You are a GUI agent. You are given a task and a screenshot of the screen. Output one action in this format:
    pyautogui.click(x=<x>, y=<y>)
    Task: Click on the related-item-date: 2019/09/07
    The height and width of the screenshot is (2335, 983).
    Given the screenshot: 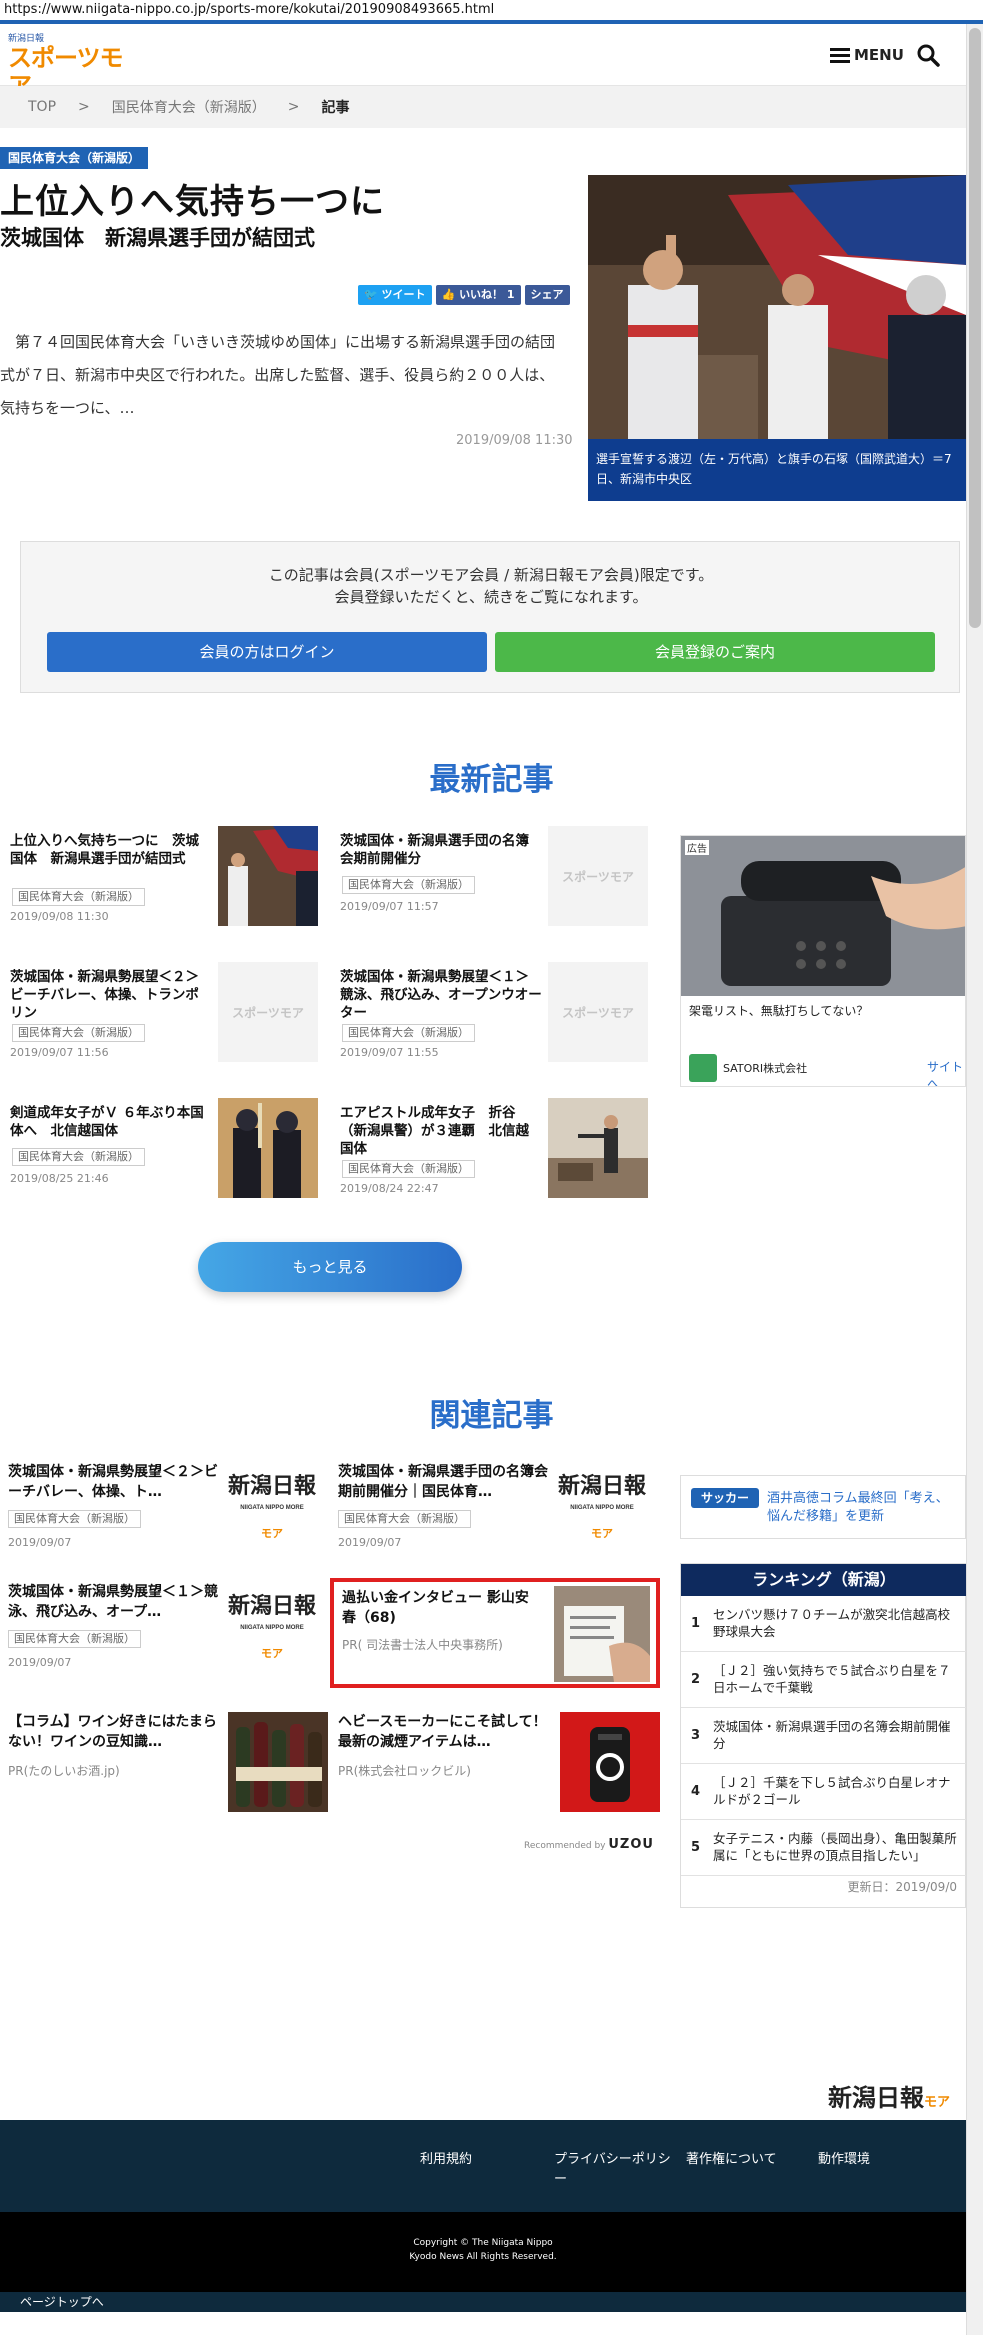 What is the action you would take?
    pyautogui.click(x=40, y=1542)
    